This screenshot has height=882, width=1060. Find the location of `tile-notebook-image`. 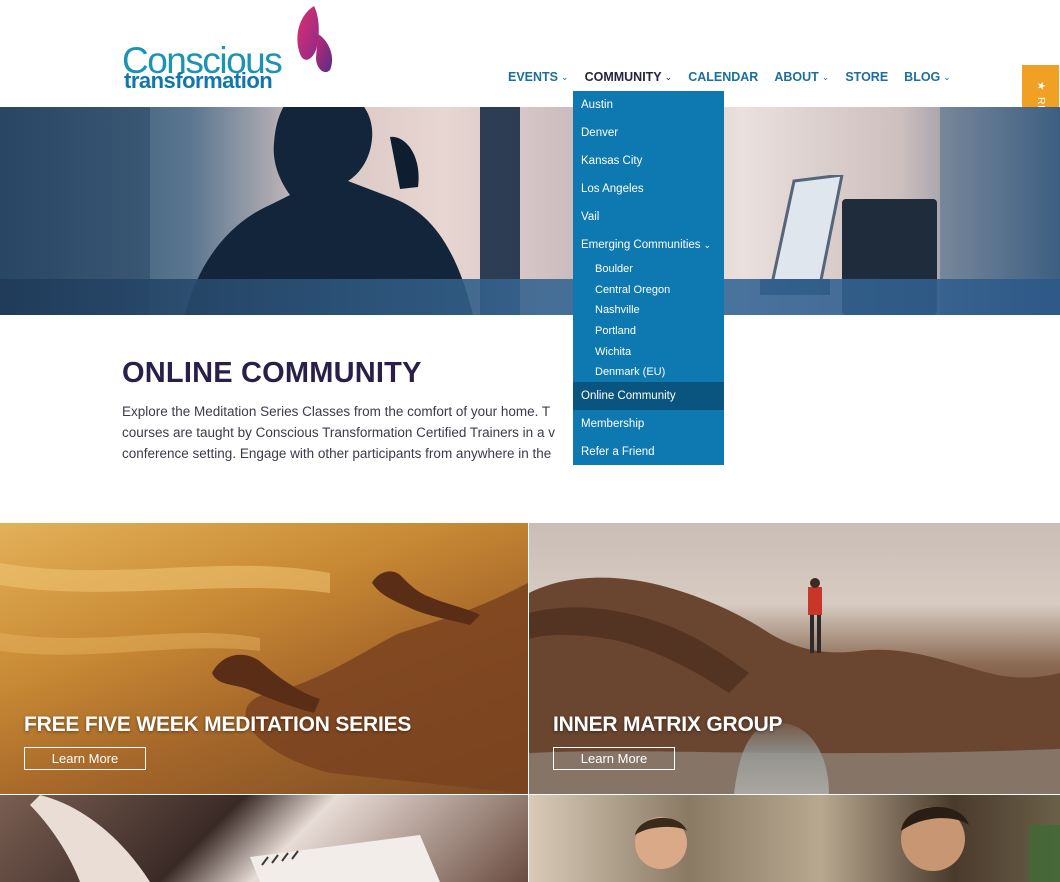

tile-notebook-image is located at coordinates (264, 838).